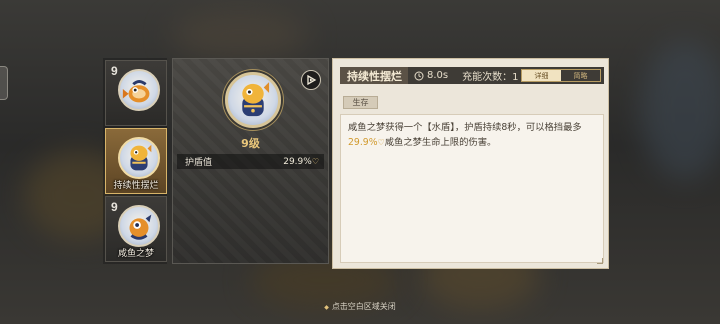  I want to click on skill-slot-2-selected: 持续性摆烂, so click(136, 161).